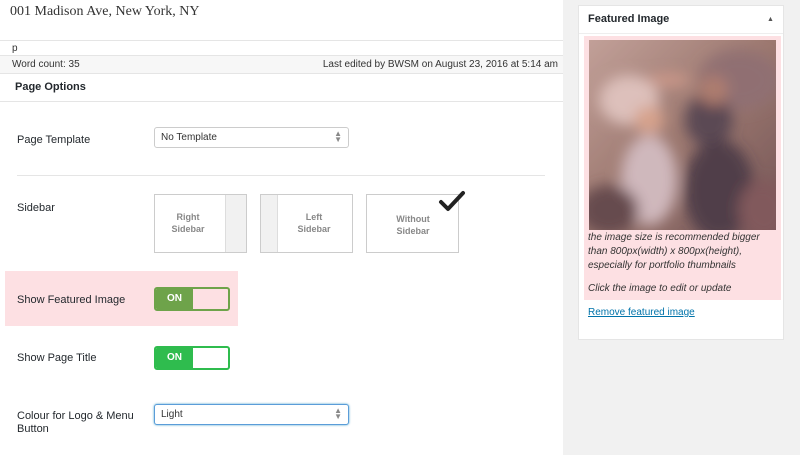 Image resolution: width=800 pixels, height=455 pixels. What do you see at coordinates (413, 231) in the screenshot?
I see `sidebar-option-none-line2: Sidebar` at bounding box center [413, 231].